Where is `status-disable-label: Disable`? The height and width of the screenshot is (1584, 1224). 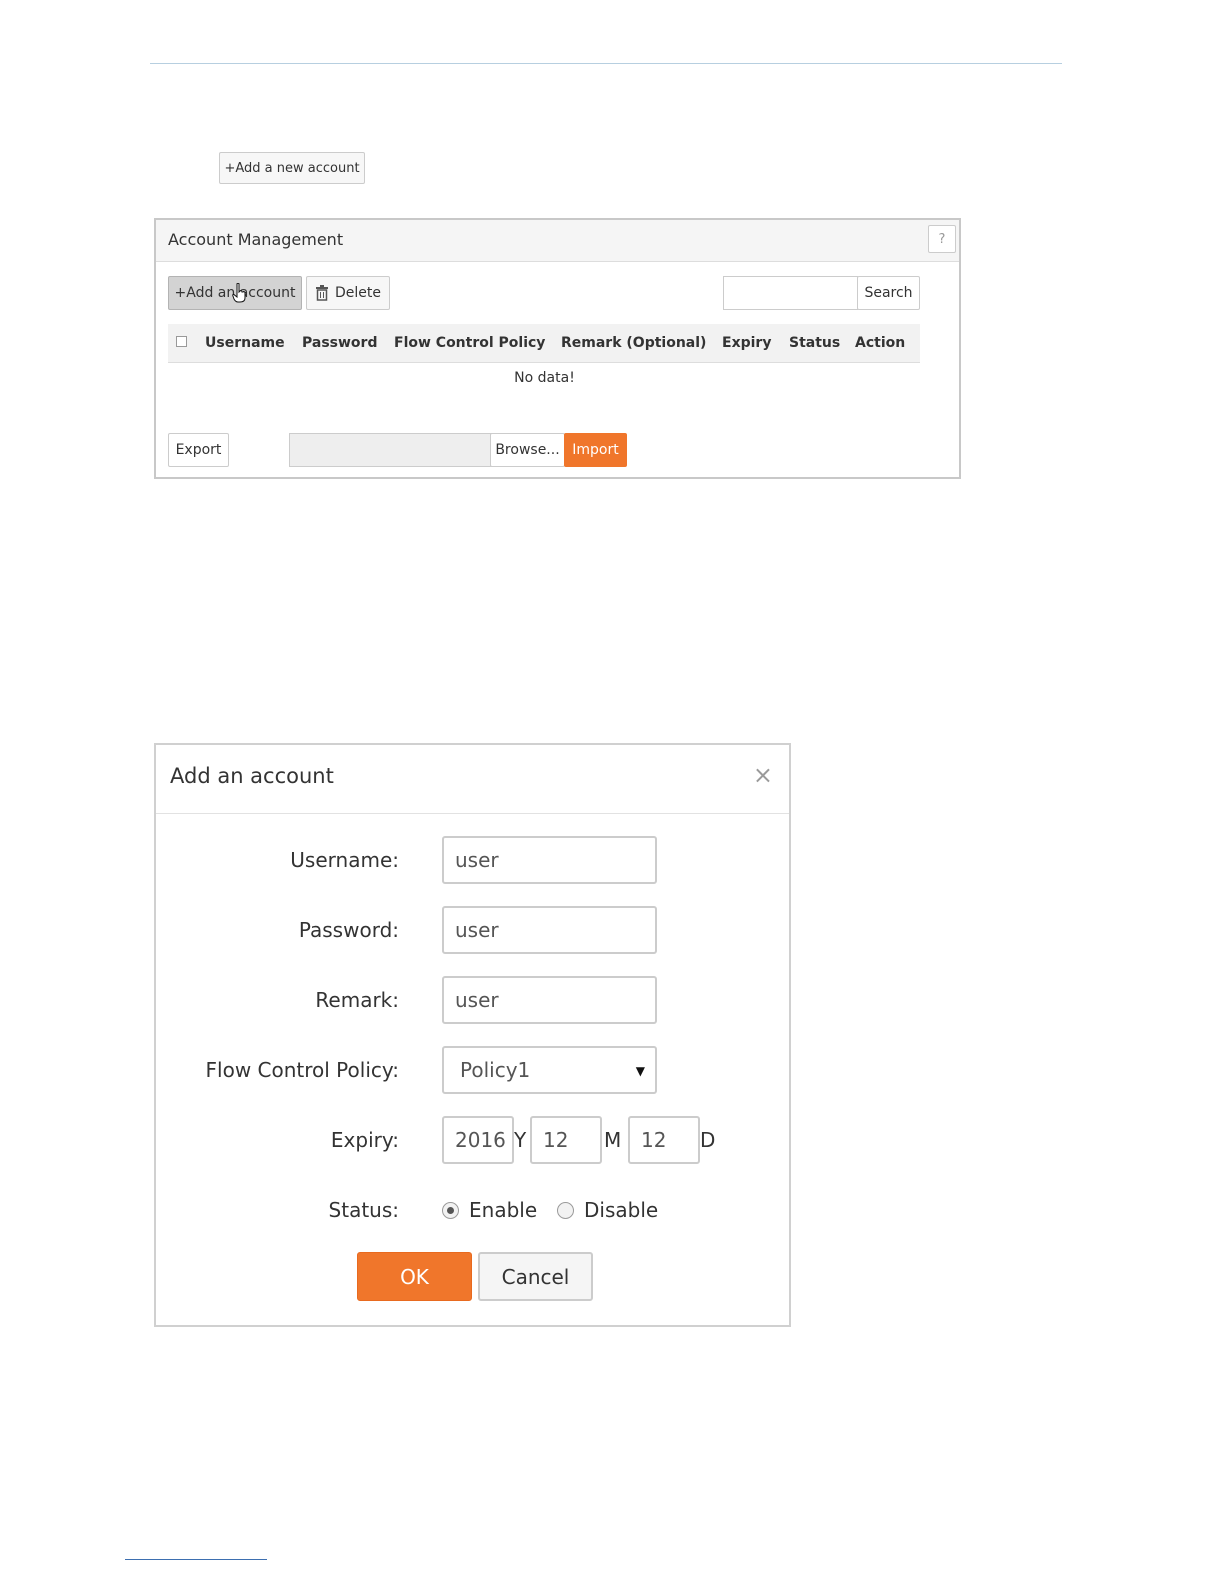
status-disable-label: Disable is located at coordinates (621, 1210).